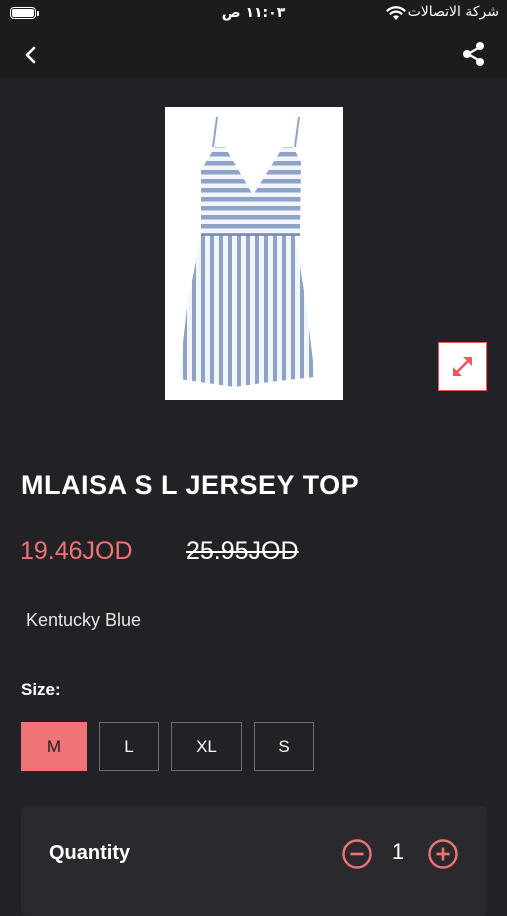  I want to click on increase-quantity-button, so click(443, 854).